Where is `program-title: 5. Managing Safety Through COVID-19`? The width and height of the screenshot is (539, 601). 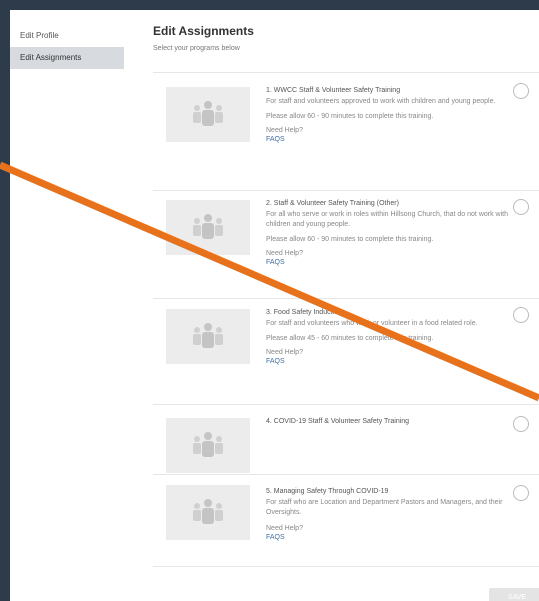
program-title: 5. Managing Safety Through COVID-19 is located at coordinates (327, 491).